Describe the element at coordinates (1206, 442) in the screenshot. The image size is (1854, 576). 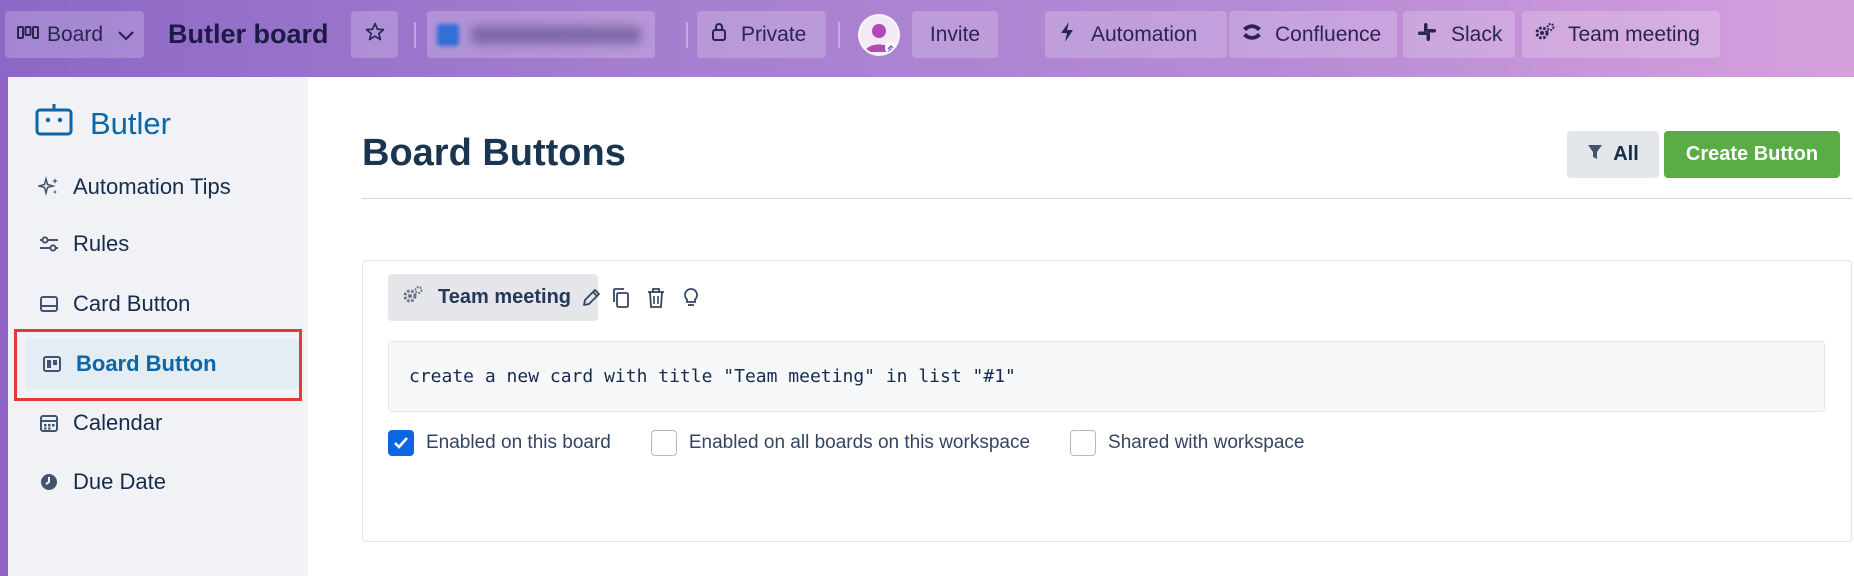
I see `option-label: Shared with workspace` at that location.